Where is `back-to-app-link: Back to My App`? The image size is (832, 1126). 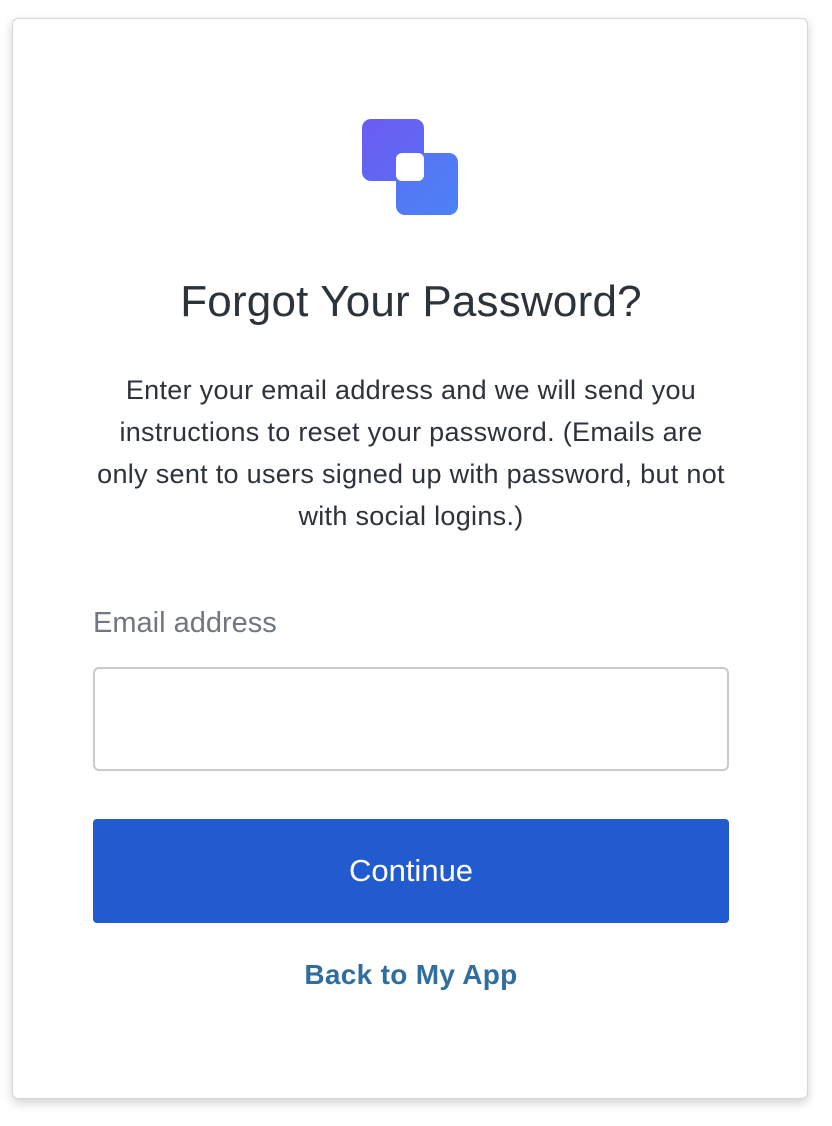 back-to-app-link: Back to My App is located at coordinates (411, 975).